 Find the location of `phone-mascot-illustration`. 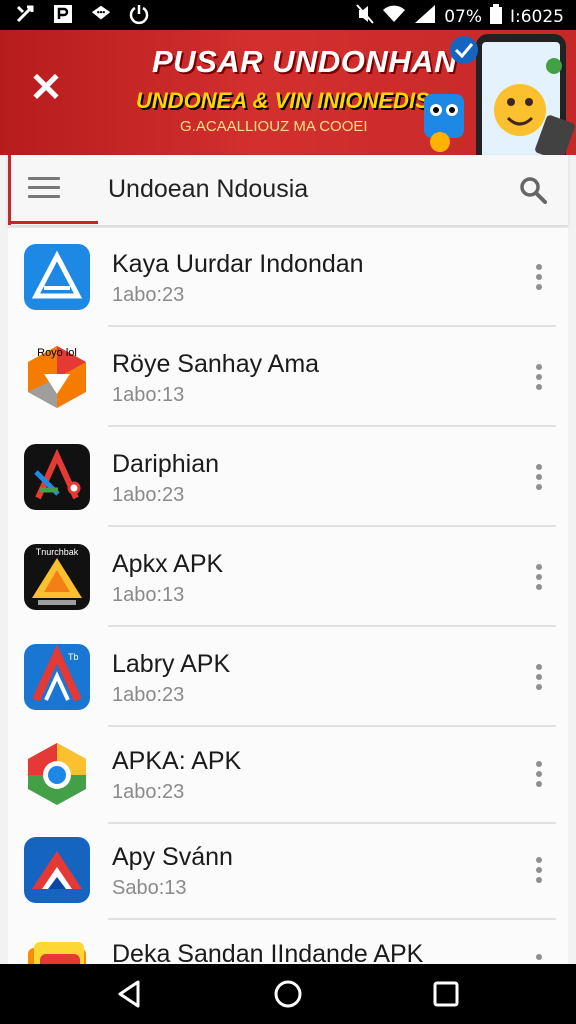

phone-mascot-illustration is located at coordinates (499, 94).